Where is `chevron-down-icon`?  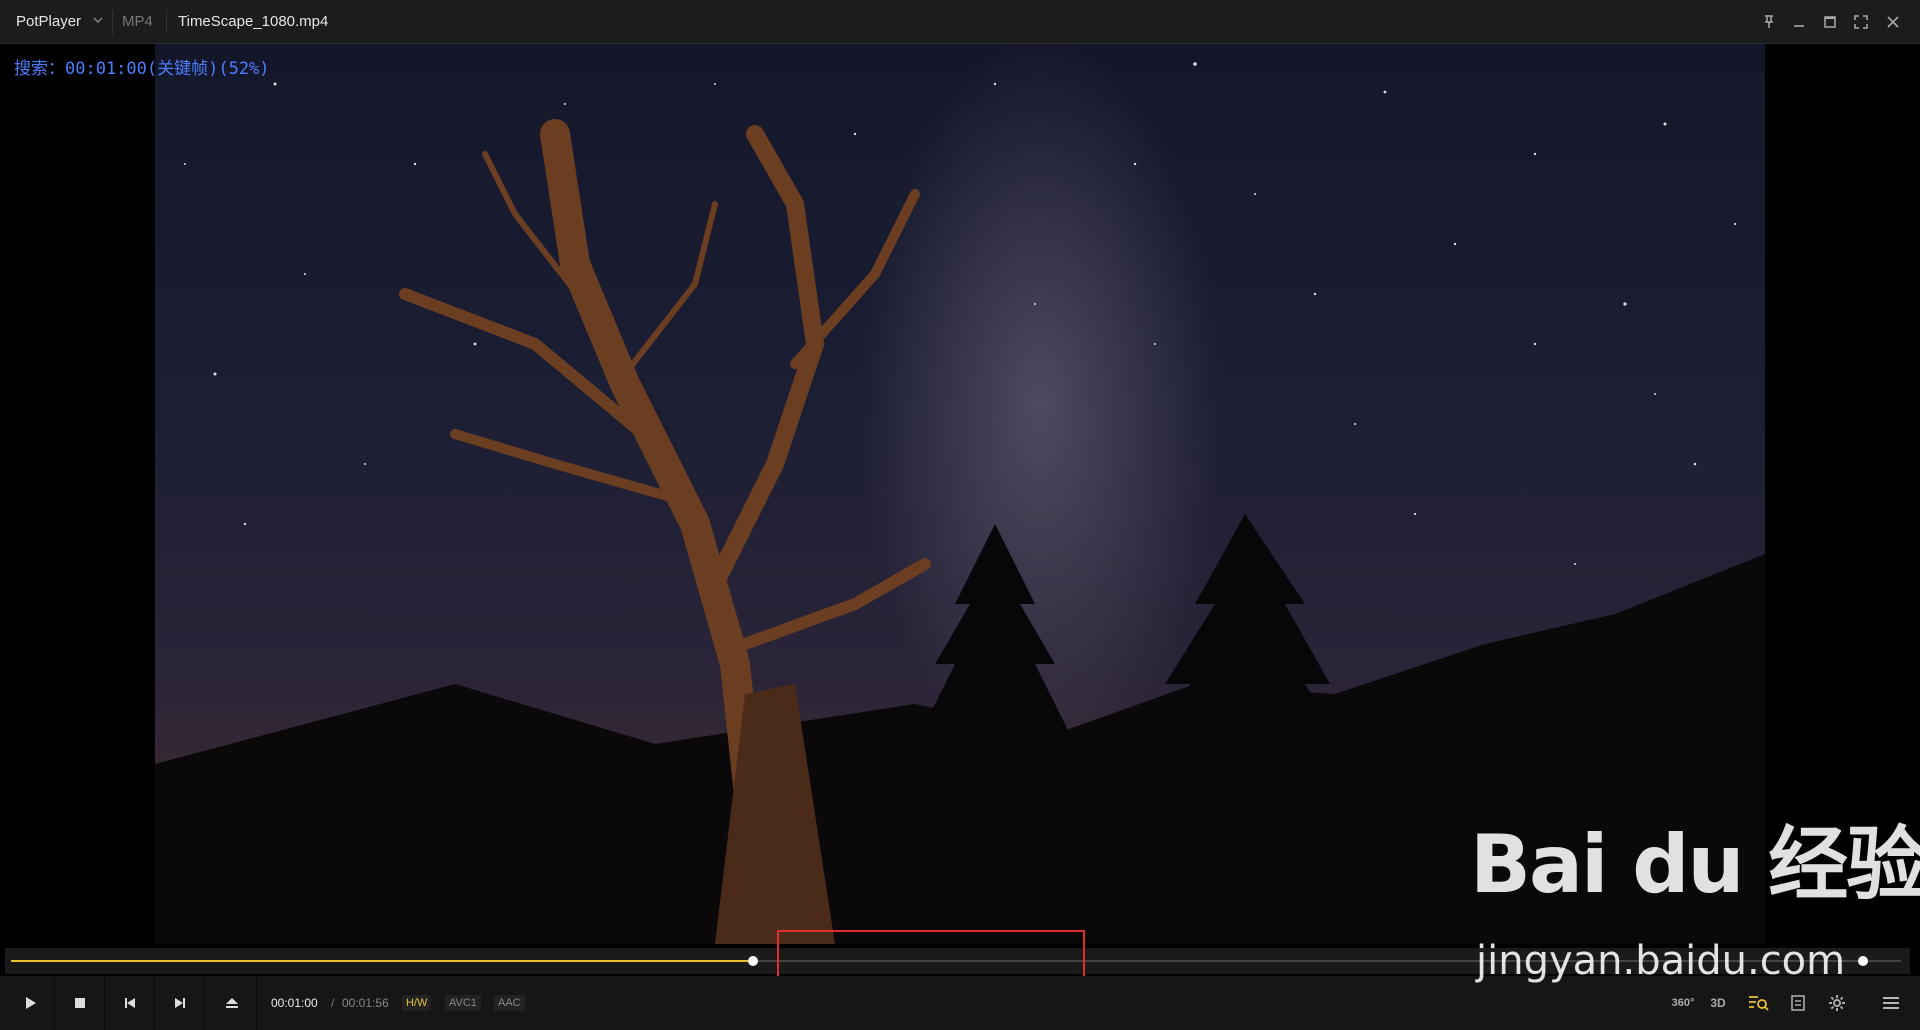
chevron-down-icon is located at coordinates (98, 20).